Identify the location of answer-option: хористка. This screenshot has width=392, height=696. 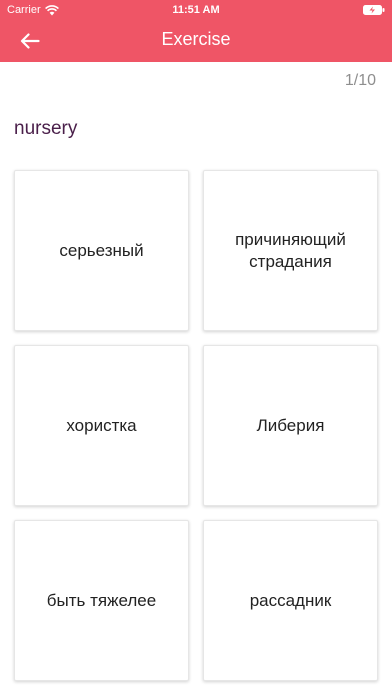
(101, 425).